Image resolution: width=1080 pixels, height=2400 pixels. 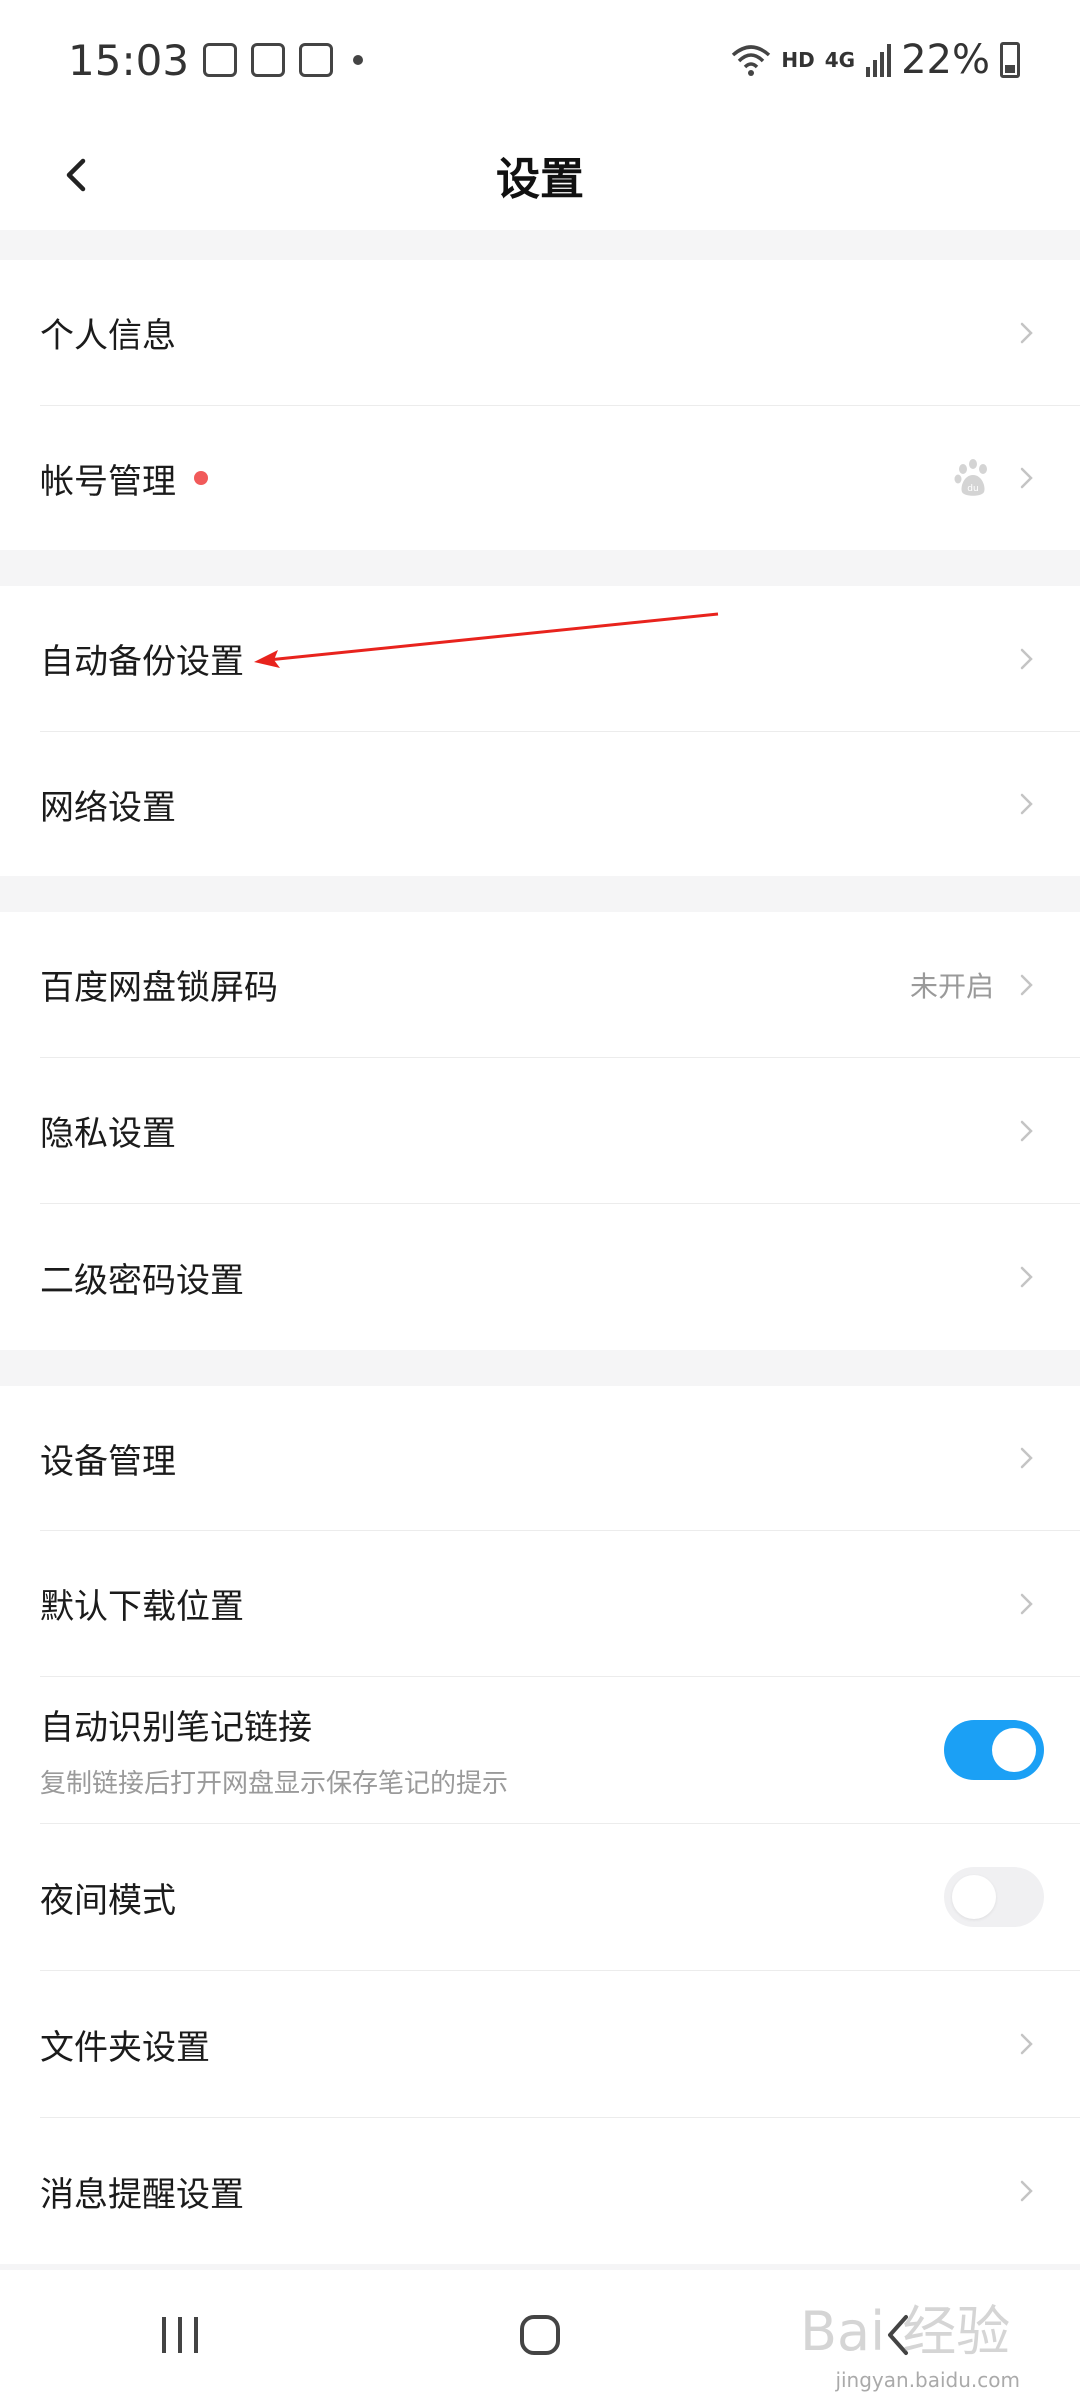 What do you see at coordinates (540, 478) in the screenshot?
I see `settings-item-account-management: 帐号管理 du` at bounding box center [540, 478].